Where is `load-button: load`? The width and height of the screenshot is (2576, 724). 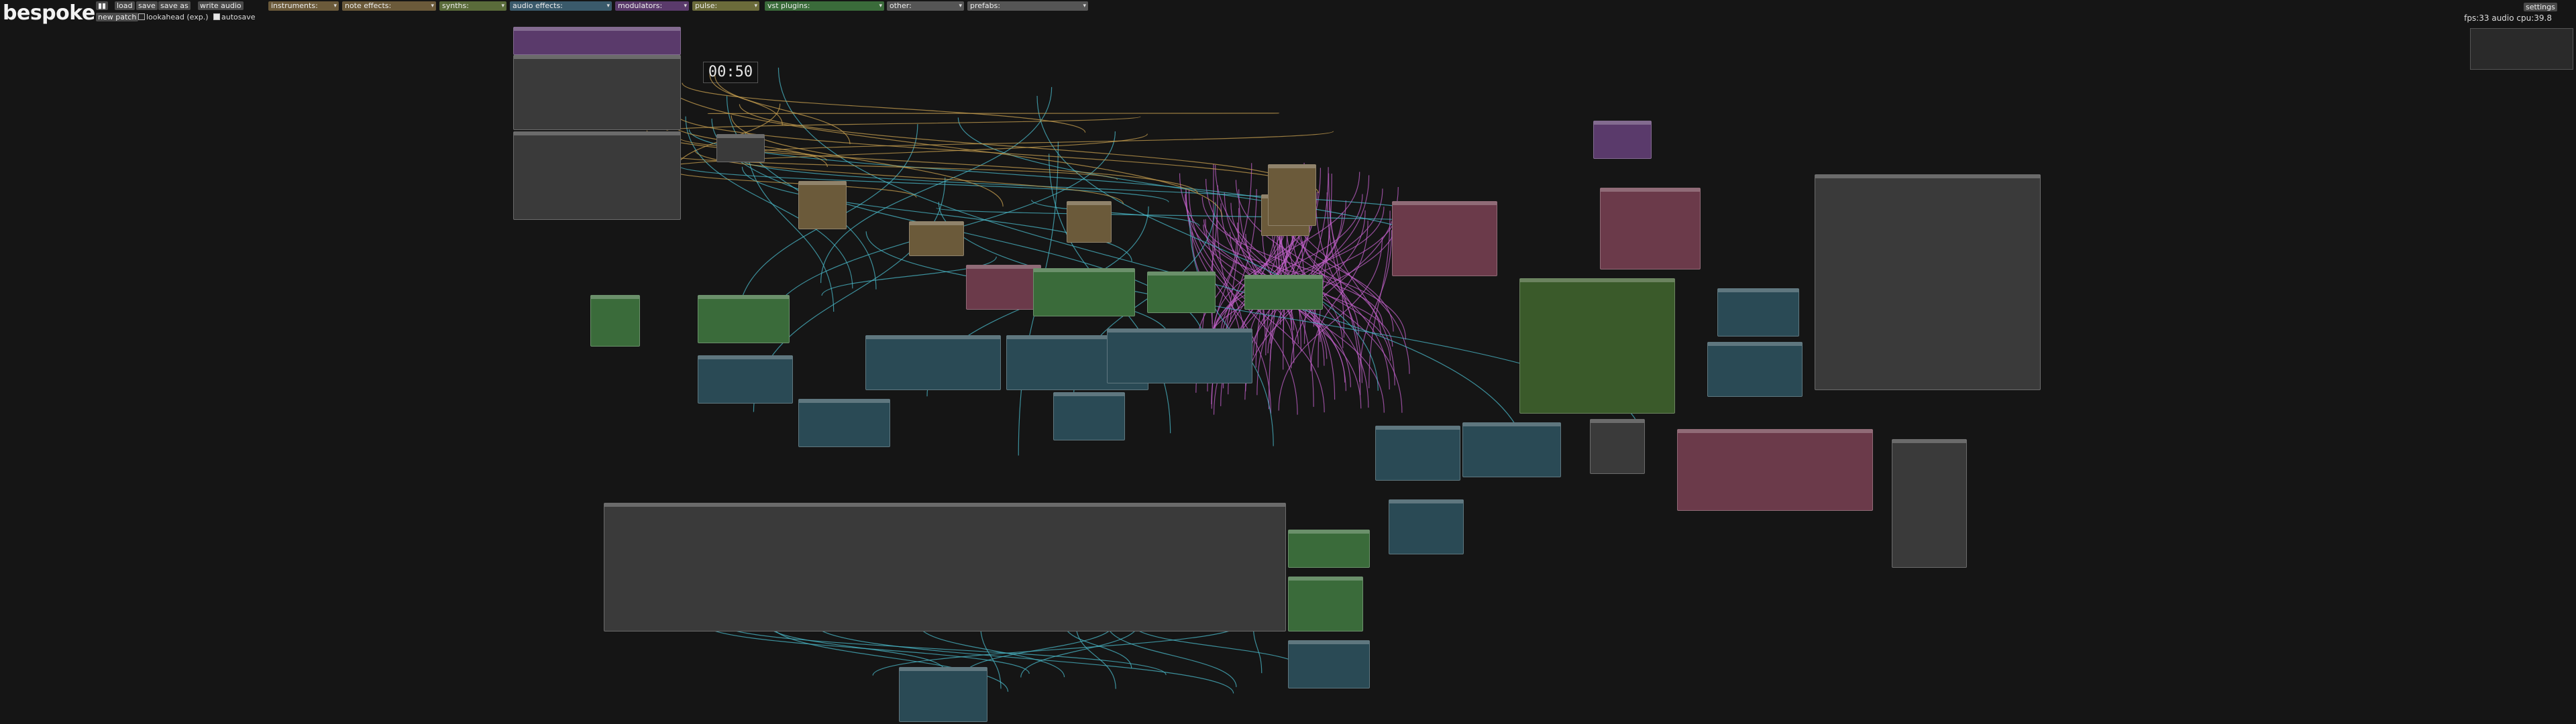
load-button: load is located at coordinates (125, 5).